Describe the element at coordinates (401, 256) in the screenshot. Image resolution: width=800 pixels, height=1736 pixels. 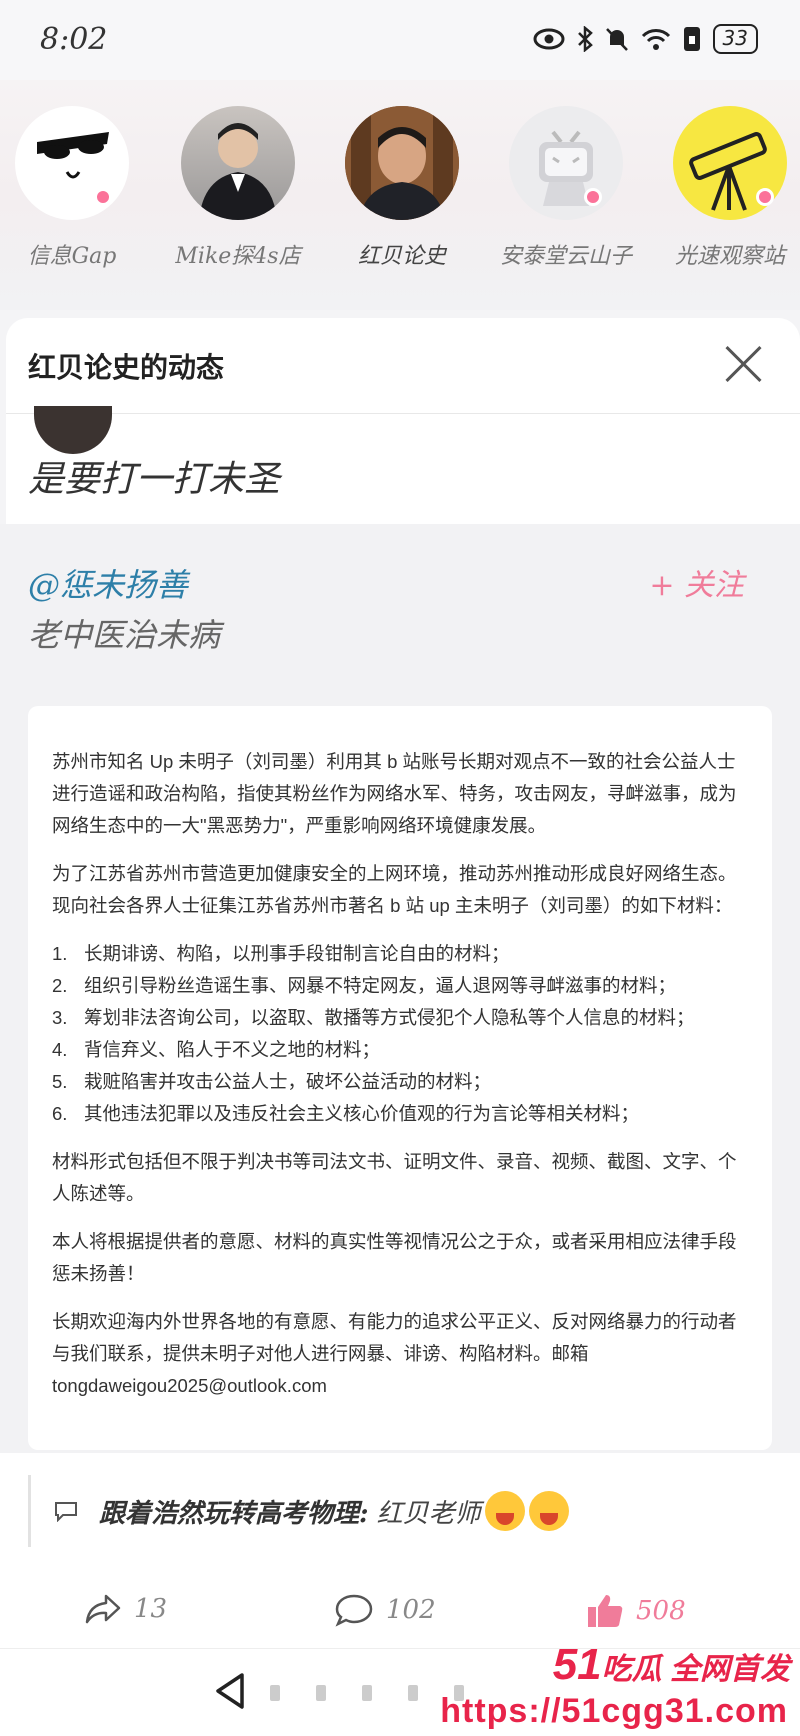
I see `following-name: 红贝论史` at that location.